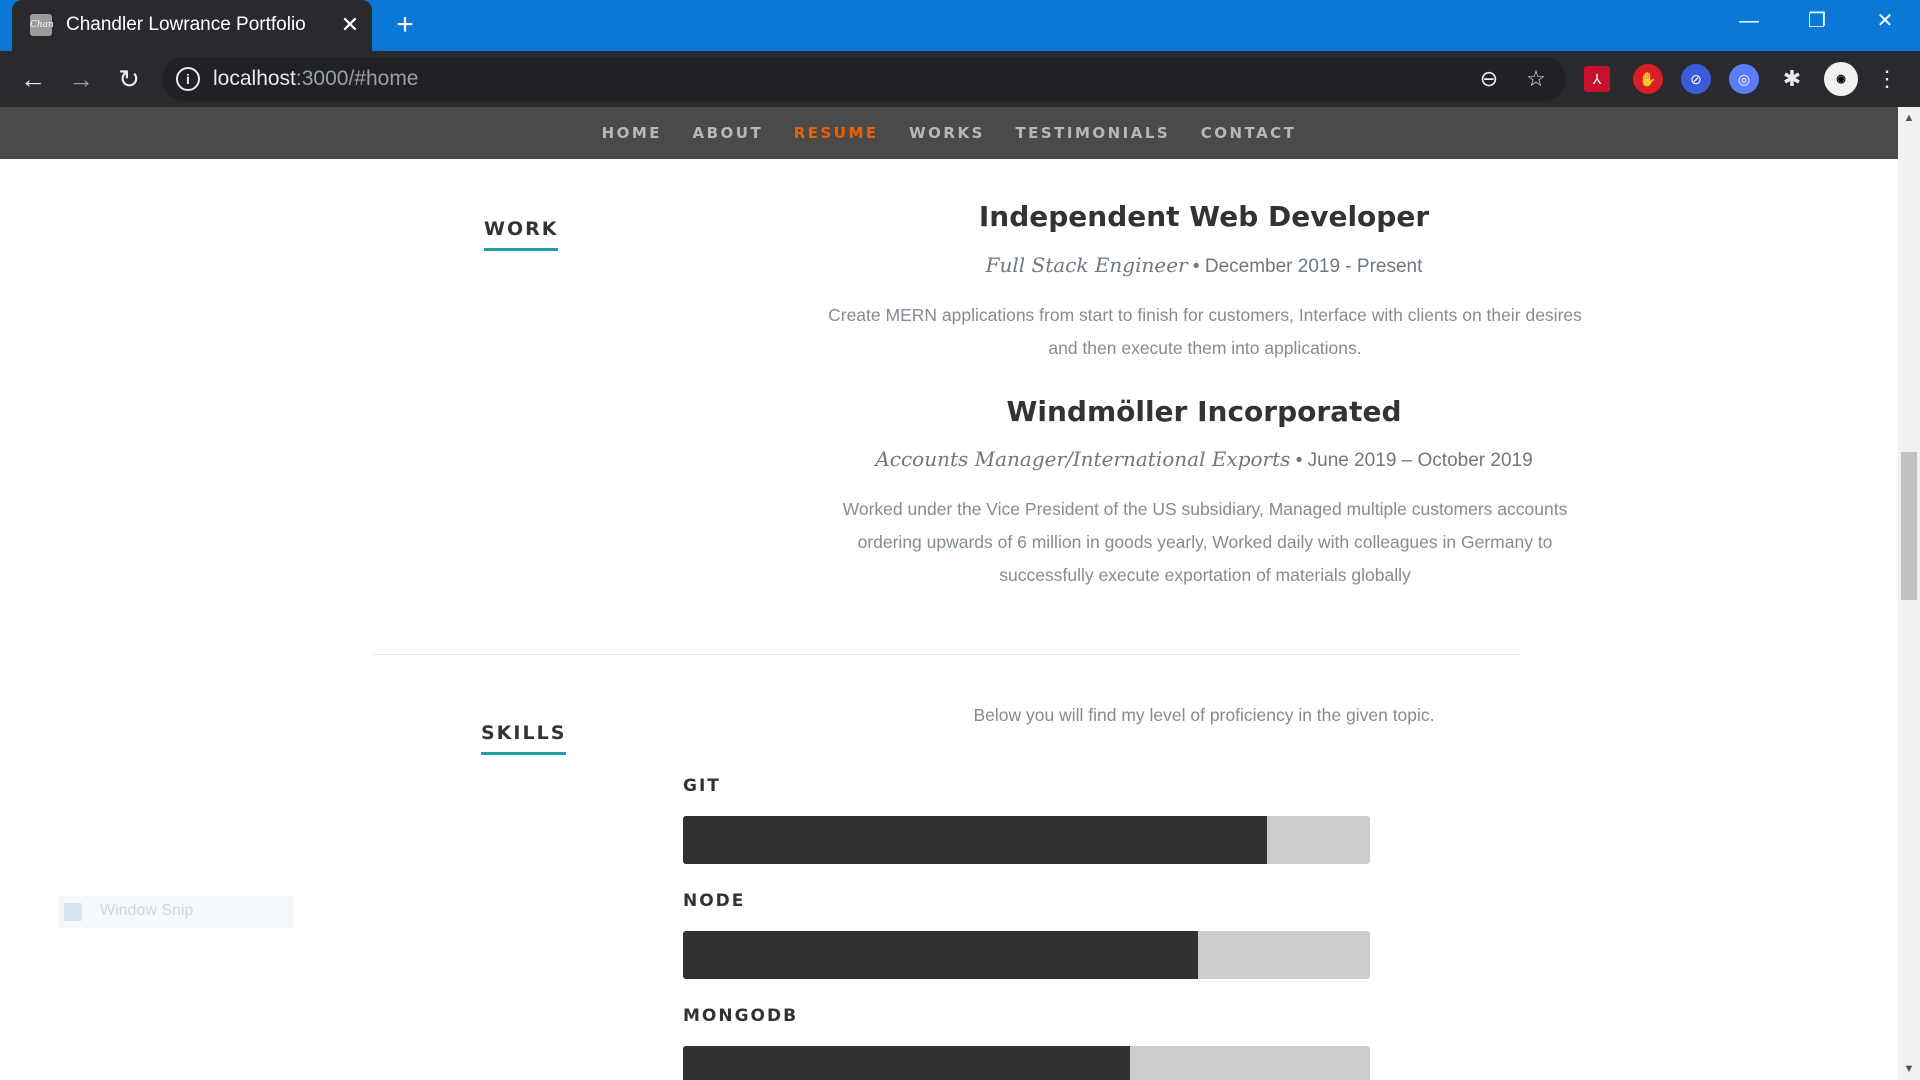  I want to click on job-dates: June 2019 – October 2019, so click(1420, 460).